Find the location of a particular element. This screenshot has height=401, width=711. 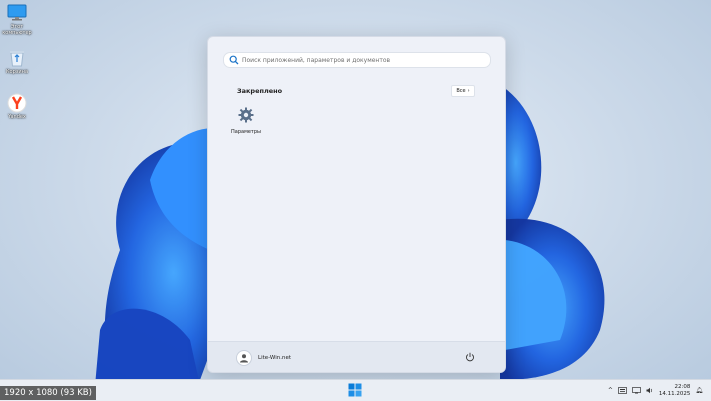

image-info-overlay: 1920 x 1080 (93 KB) is located at coordinates (48, 393).